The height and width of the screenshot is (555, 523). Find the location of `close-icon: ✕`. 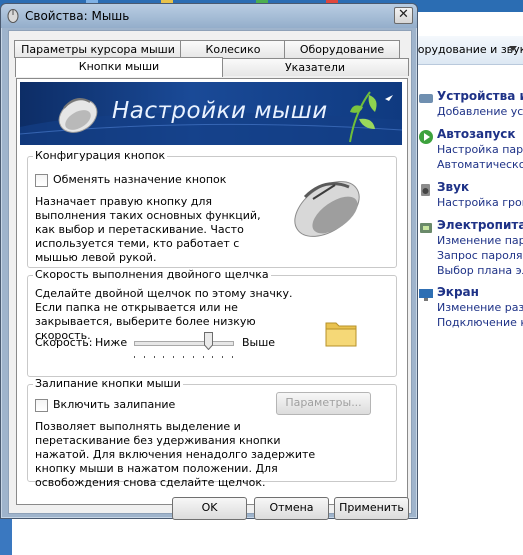

close-icon: ✕ is located at coordinates (403, 14).